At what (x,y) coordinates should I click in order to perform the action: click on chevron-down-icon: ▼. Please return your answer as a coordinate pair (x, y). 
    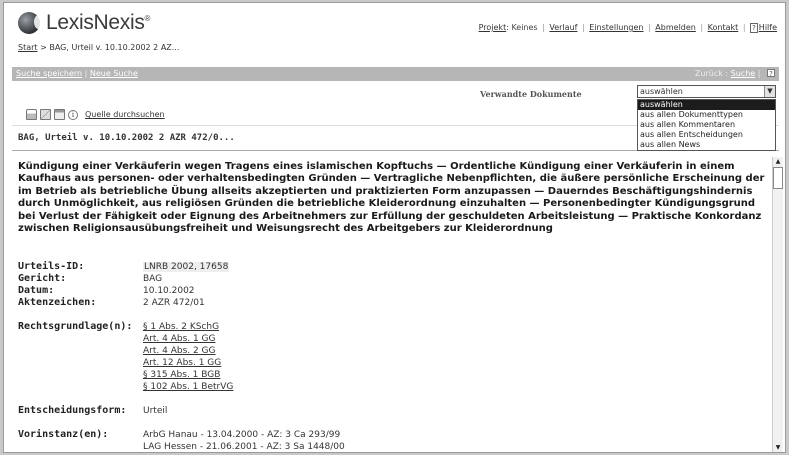
    Looking at the image, I should click on (769, 91).